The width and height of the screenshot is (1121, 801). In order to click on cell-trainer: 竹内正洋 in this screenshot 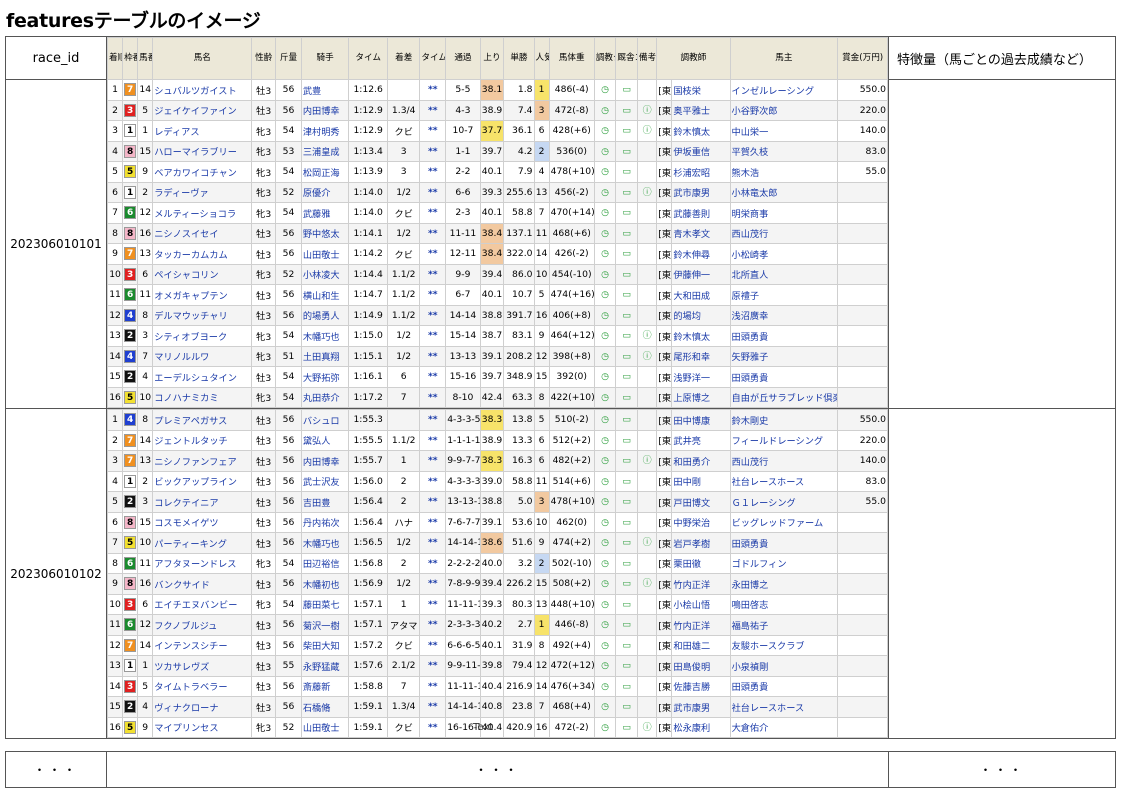, I will do `click(701, 584)`.